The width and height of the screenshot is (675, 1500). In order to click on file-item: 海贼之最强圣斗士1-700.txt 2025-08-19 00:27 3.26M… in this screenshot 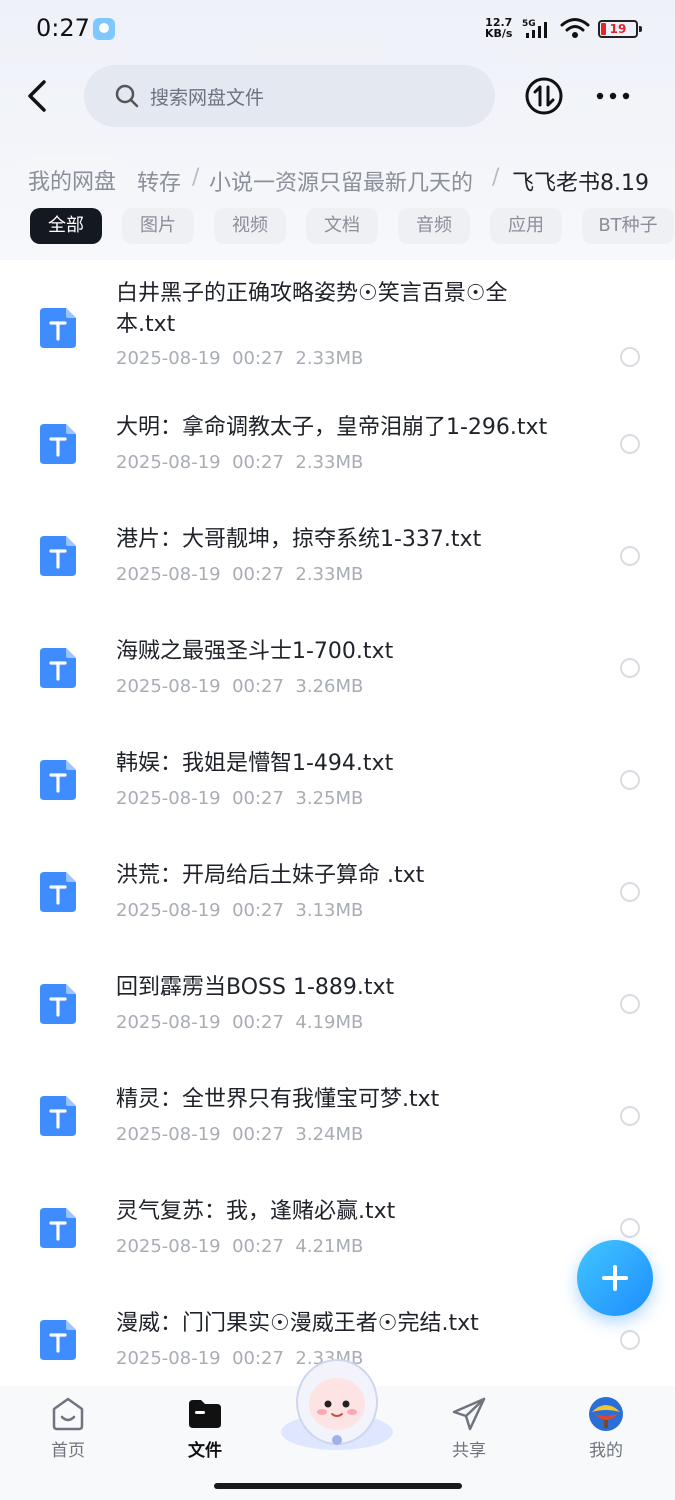, I will do `click(337, 691)`.